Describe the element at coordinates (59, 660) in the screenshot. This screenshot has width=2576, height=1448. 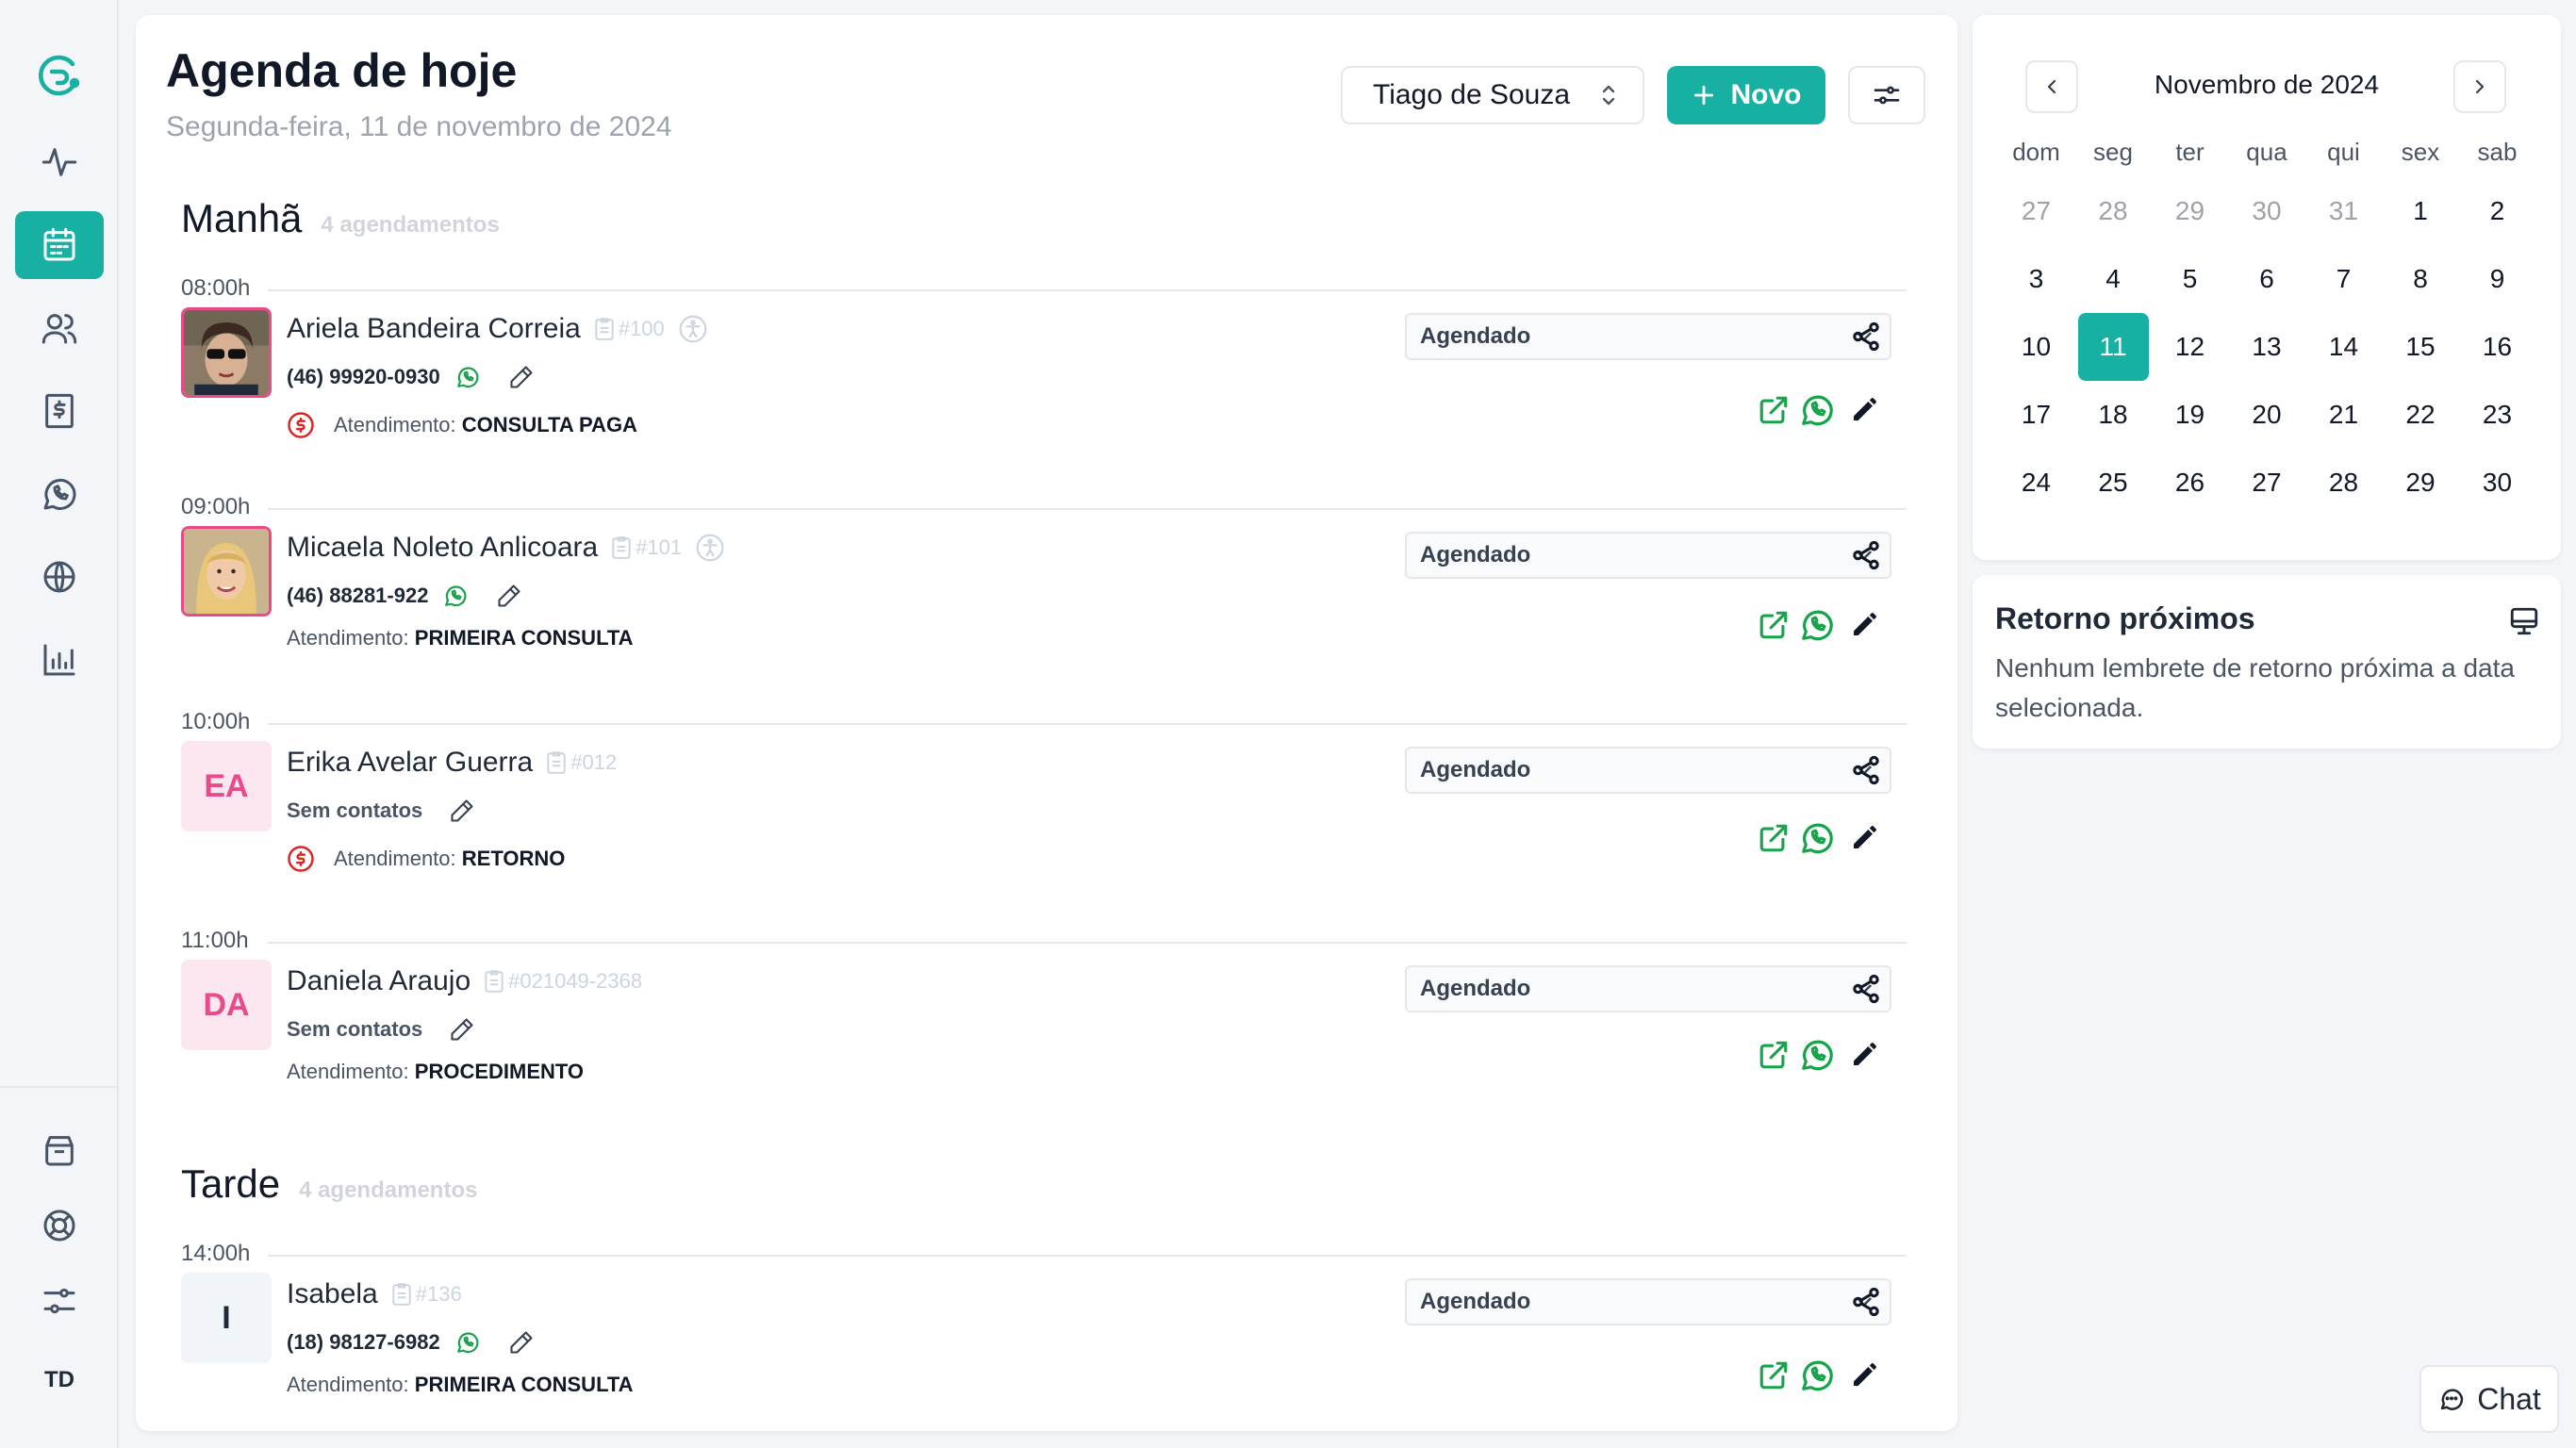
I see `sidebar-item-reports` at that location.